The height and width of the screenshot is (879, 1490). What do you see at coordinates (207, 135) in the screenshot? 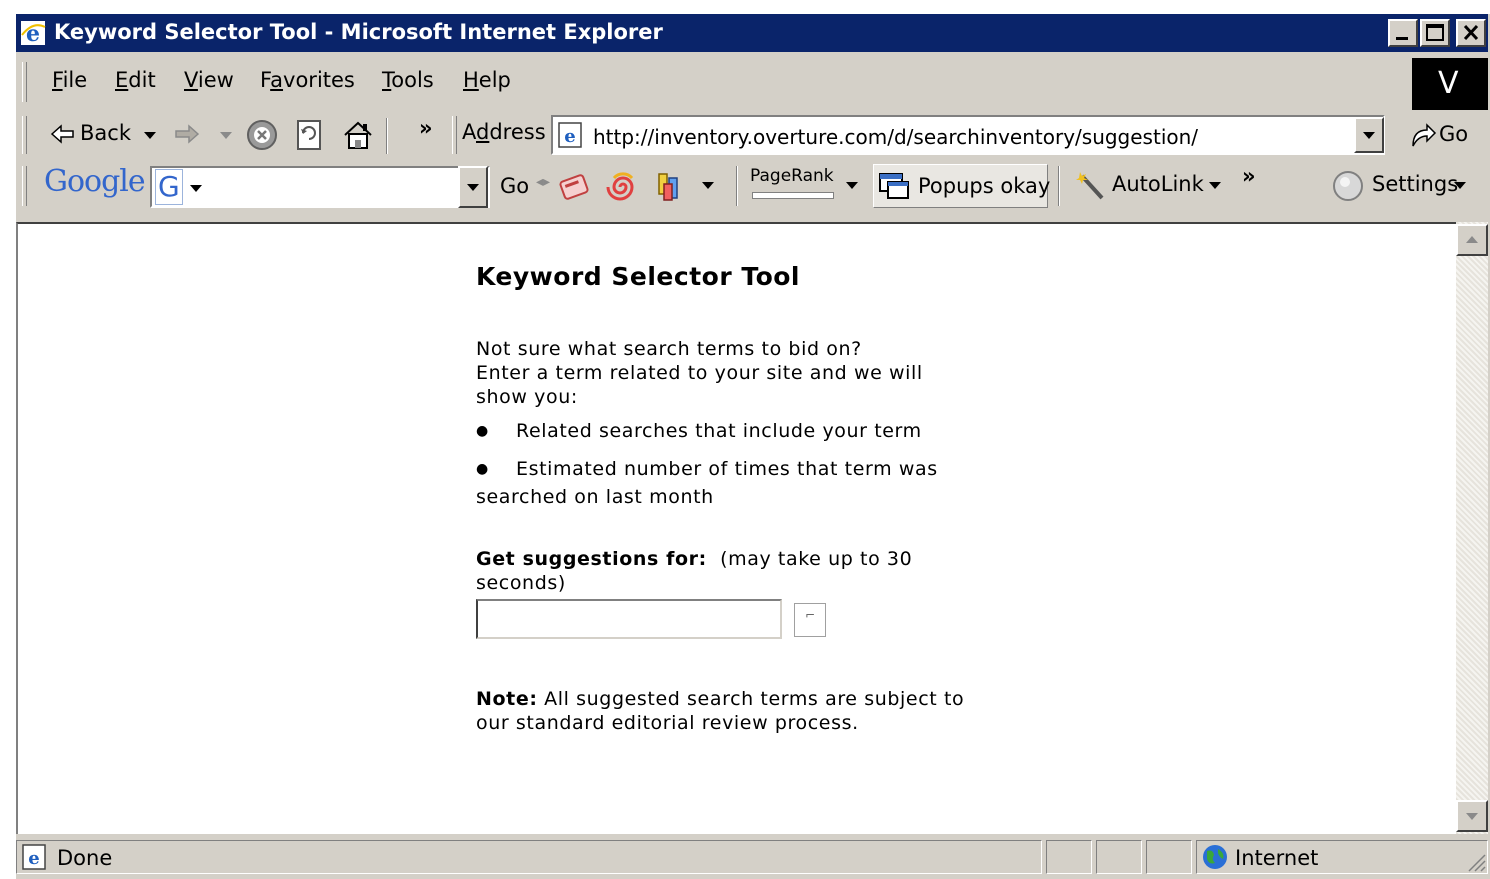
I see `forward-button` at bounding box center [207, 135].